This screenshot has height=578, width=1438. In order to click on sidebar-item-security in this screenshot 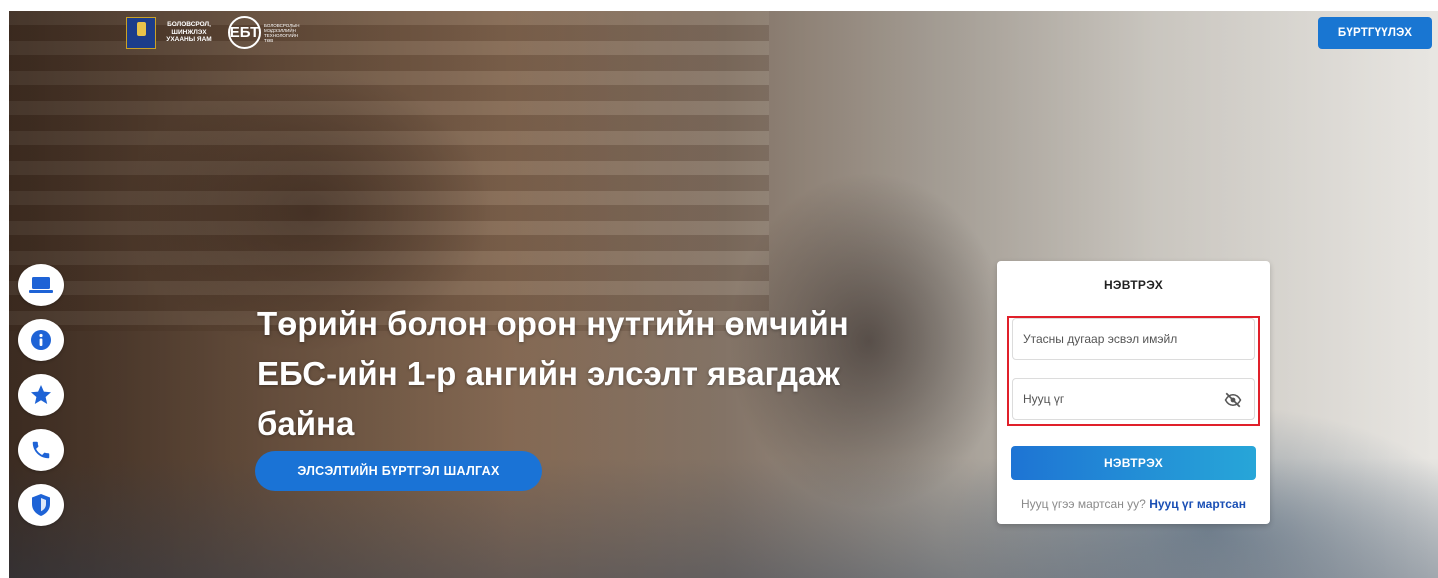, I will do `click(41, 505)`.